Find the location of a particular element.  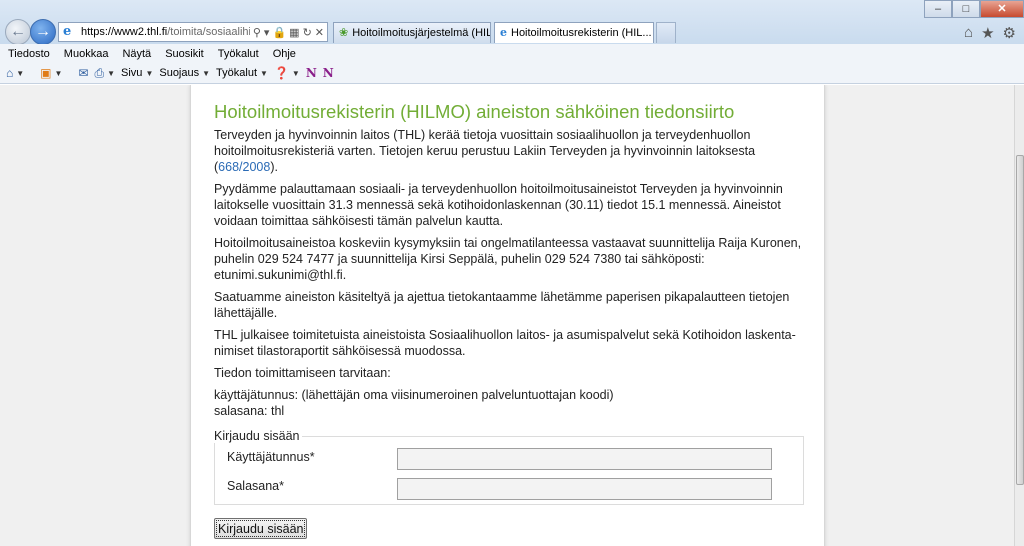

tools-menu: Työkalut ▼ is located at coordinates (242, 73).